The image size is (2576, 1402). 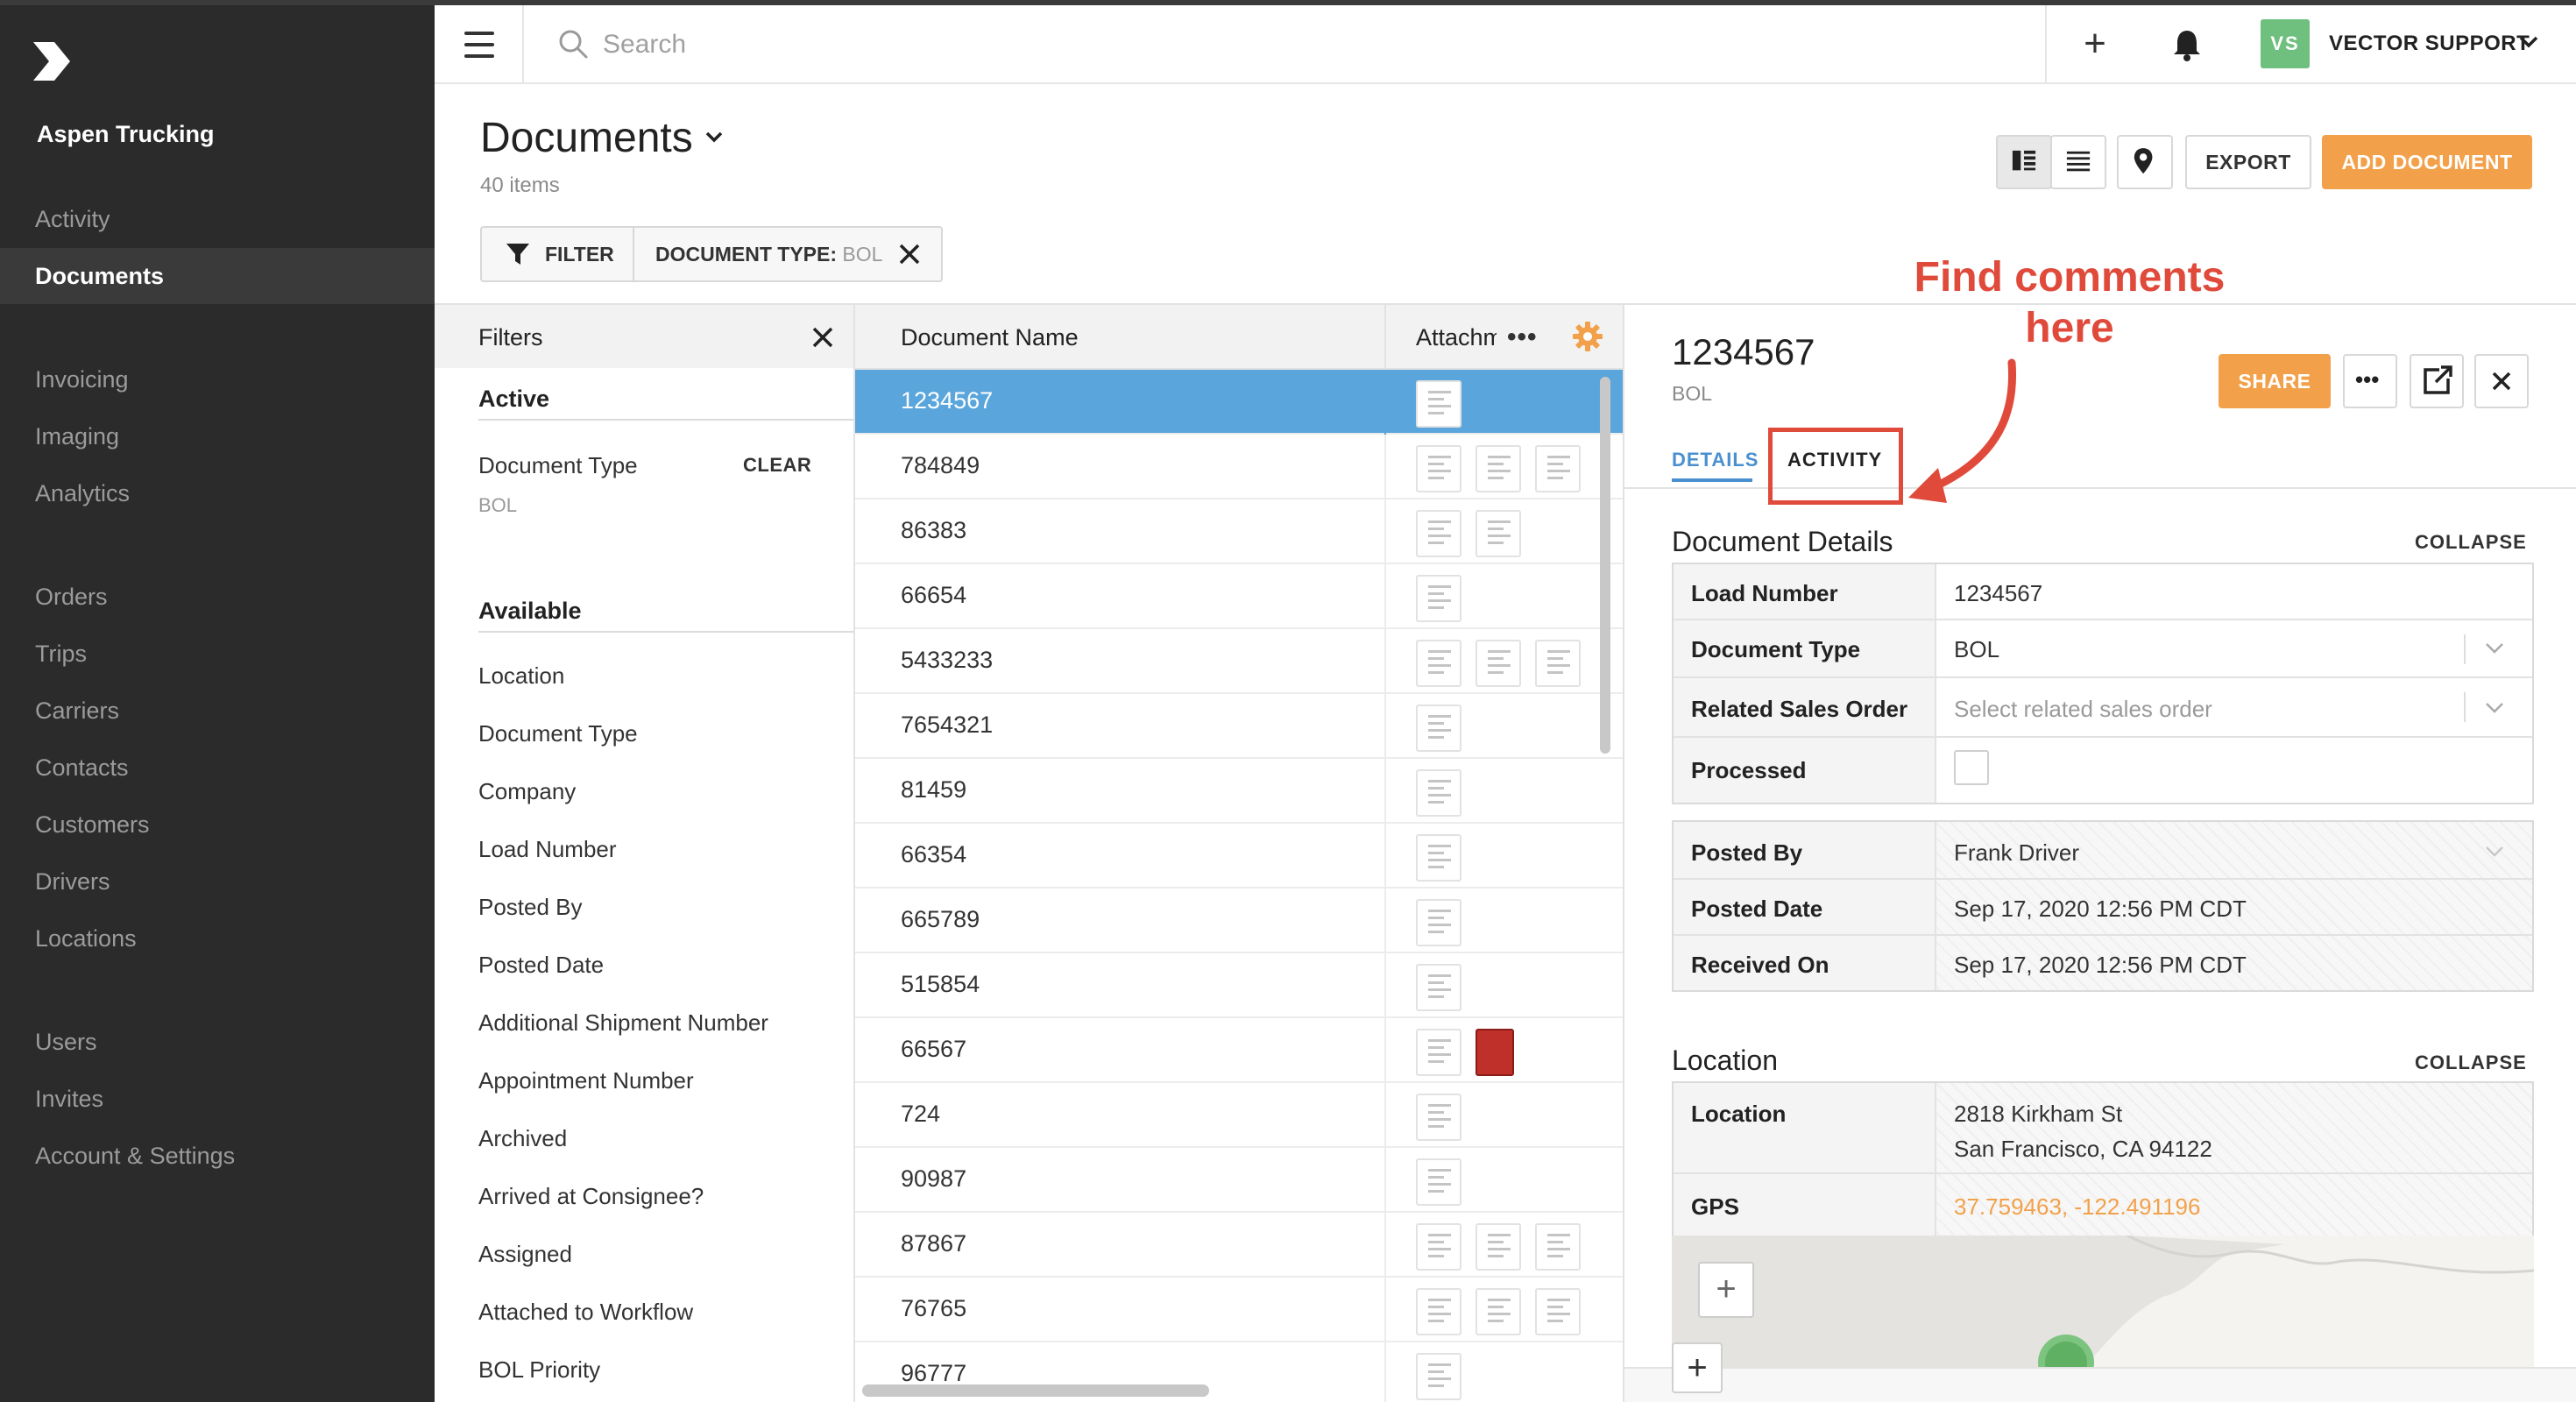 I want to click on table-row: 7654321, so click(x=1239, y=726).